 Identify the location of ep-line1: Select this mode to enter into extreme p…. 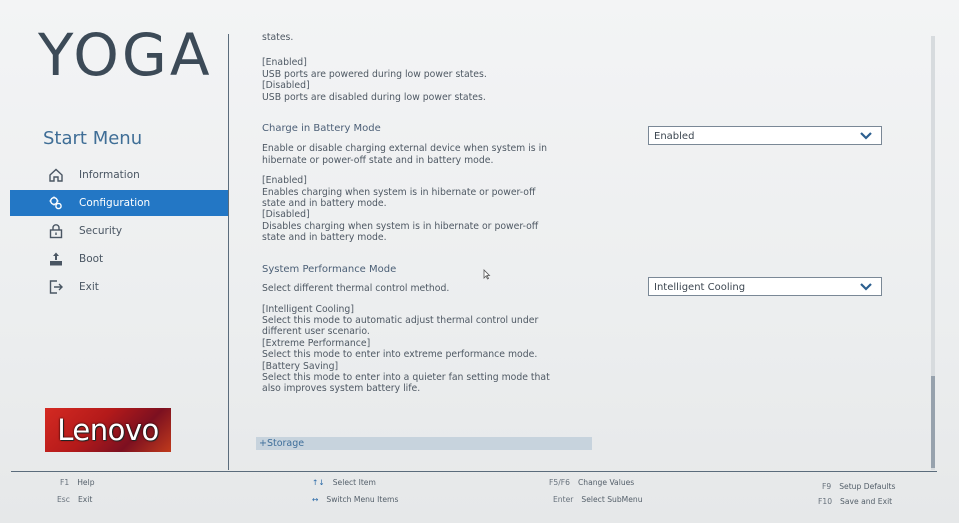
(400, 355).